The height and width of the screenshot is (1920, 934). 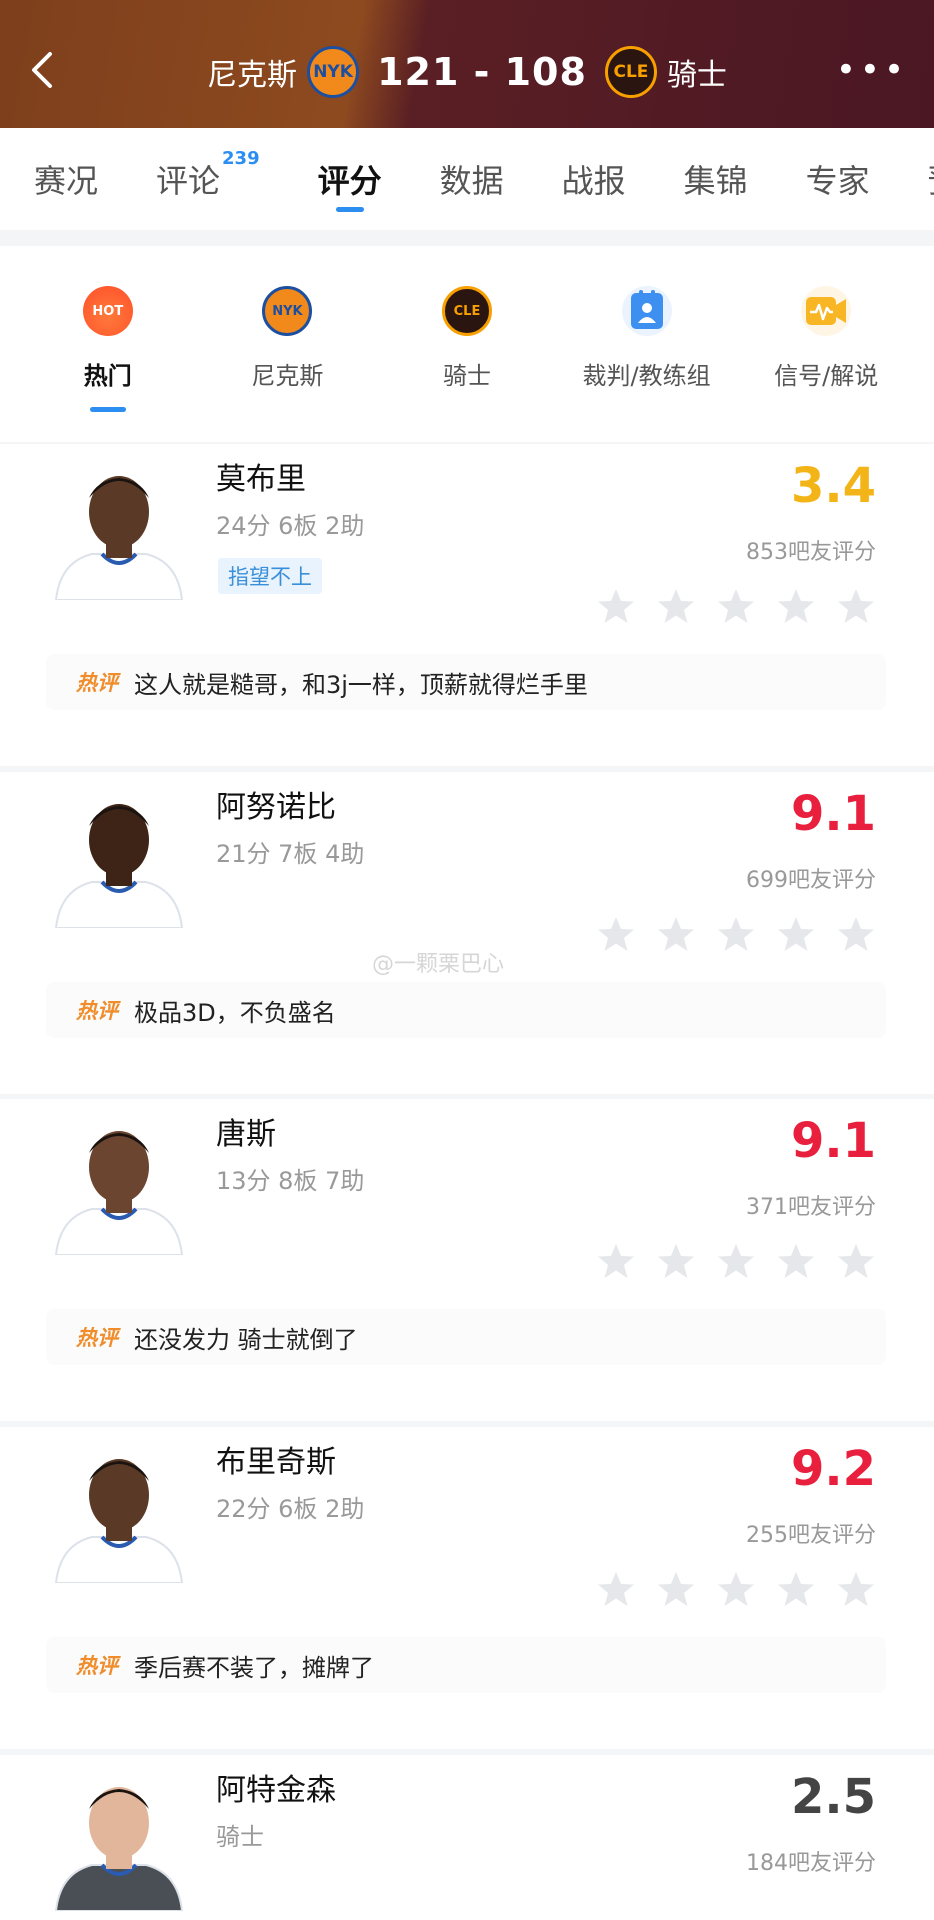 What do you see at coordinates (235, 1012) in the screenshot?
I see `hot-comment-text: 极品3D，不负盛名` at bounding box center [235, 1012].